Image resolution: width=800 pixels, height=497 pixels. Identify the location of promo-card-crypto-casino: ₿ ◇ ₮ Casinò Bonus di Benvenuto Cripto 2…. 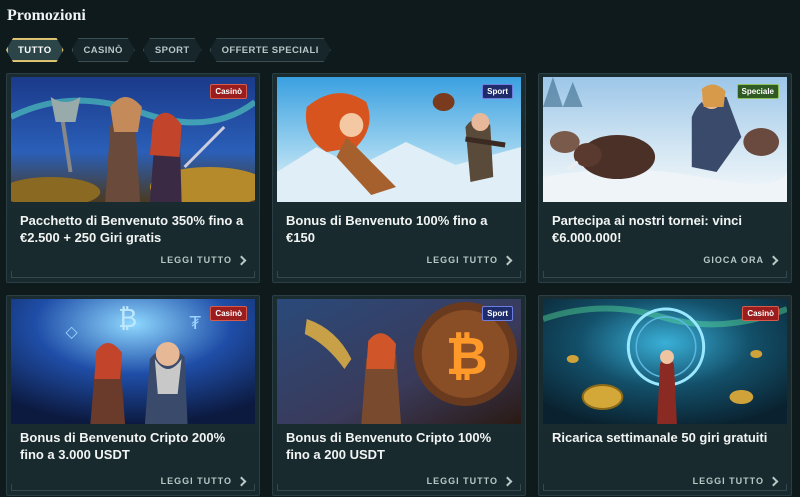
(133, 395).